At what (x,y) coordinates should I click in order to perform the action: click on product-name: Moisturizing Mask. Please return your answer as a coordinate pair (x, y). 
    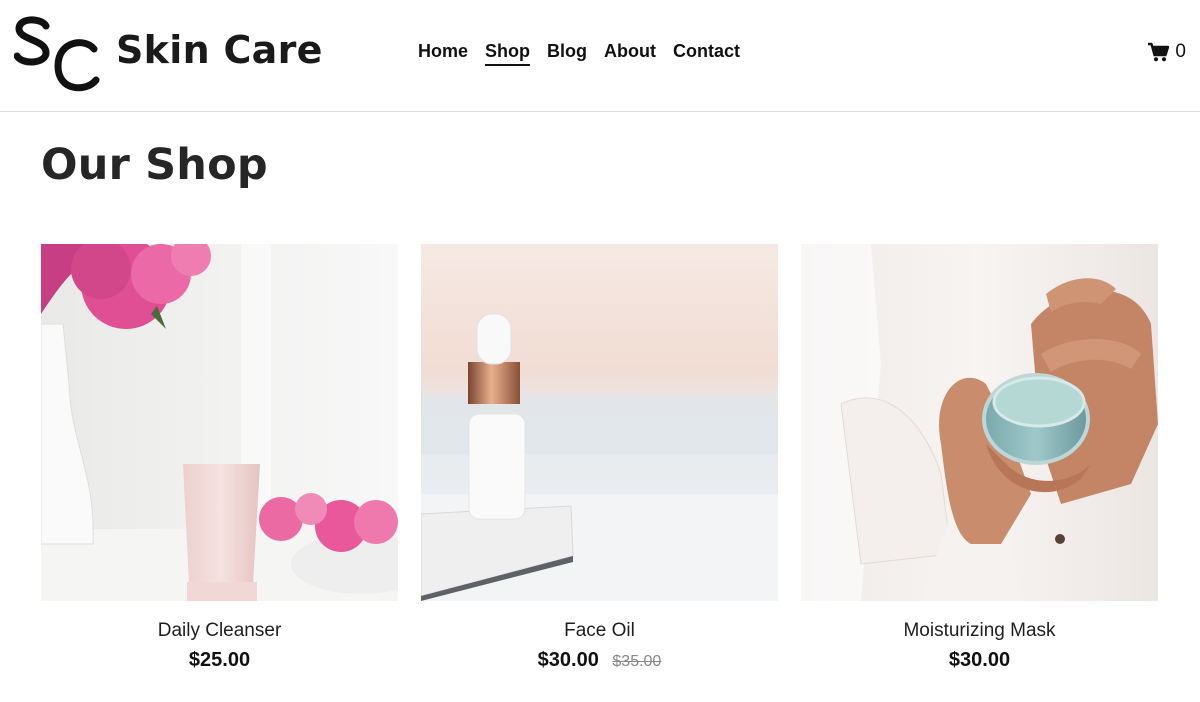
    Looking at the image, I should click on (979, 631).